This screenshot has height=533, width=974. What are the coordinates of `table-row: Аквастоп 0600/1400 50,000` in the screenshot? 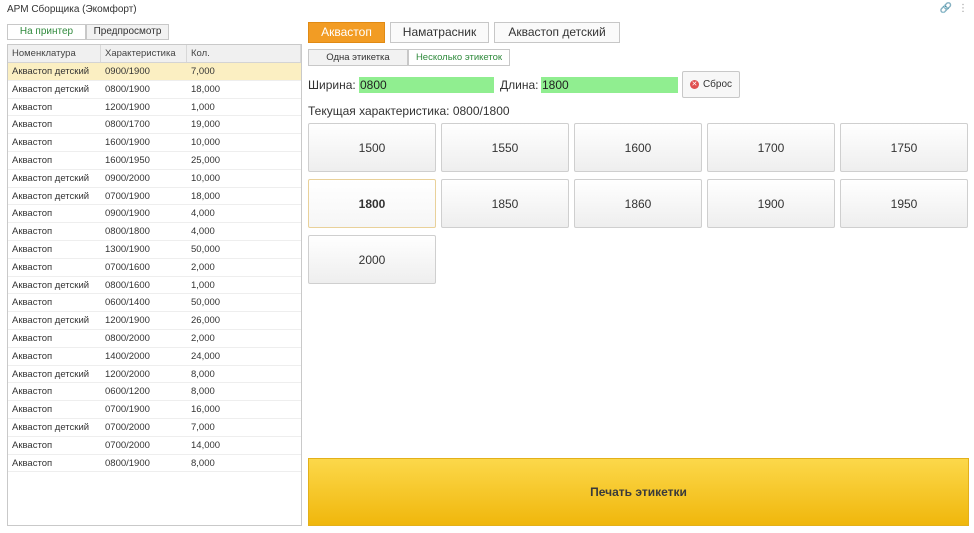 It's located at (154, 303).